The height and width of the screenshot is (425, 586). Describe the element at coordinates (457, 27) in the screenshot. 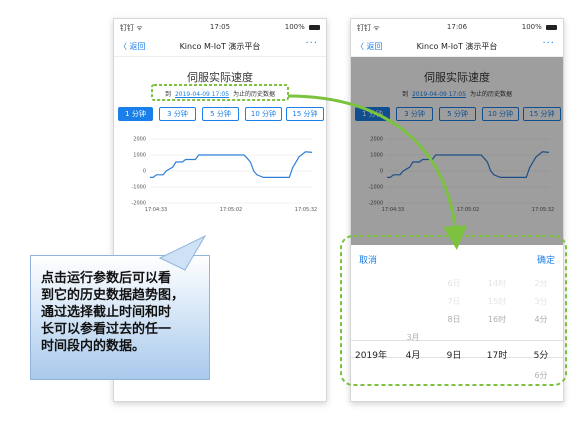

I see `status-bar: 钉钉 ᯤ 17:06 100%` at that location.